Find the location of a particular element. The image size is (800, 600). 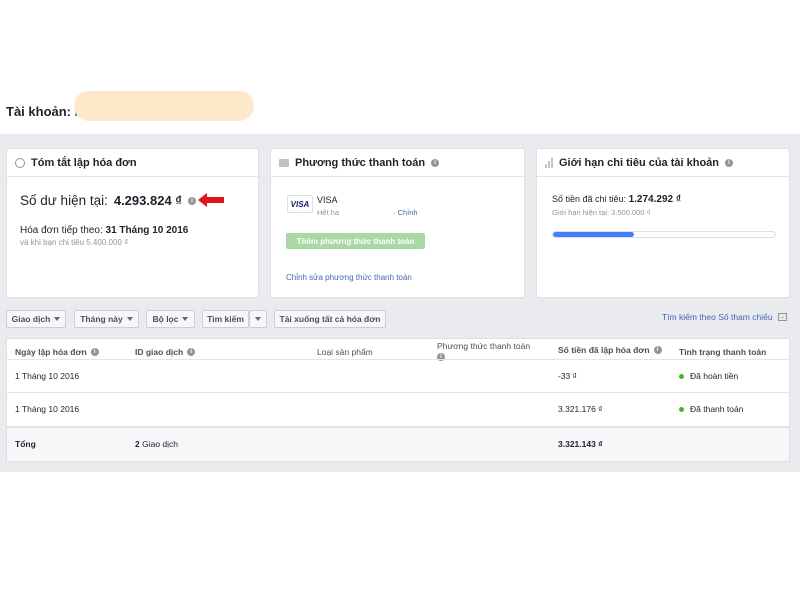

header-payment-status-label: Tình trạng thanh toán is located at coordinates (723, 352).